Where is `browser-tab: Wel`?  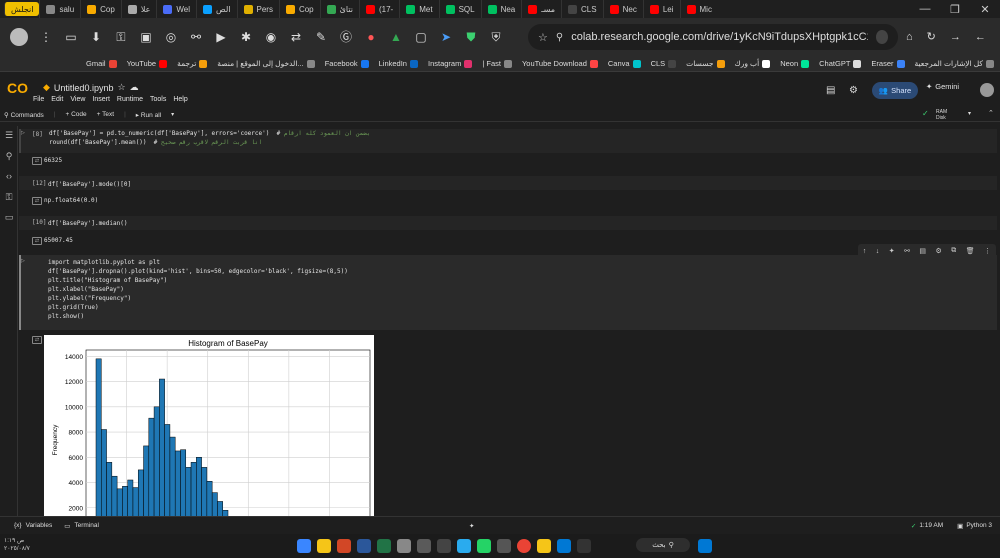
browser-tab: Wel is located at coordinates (176, 9).